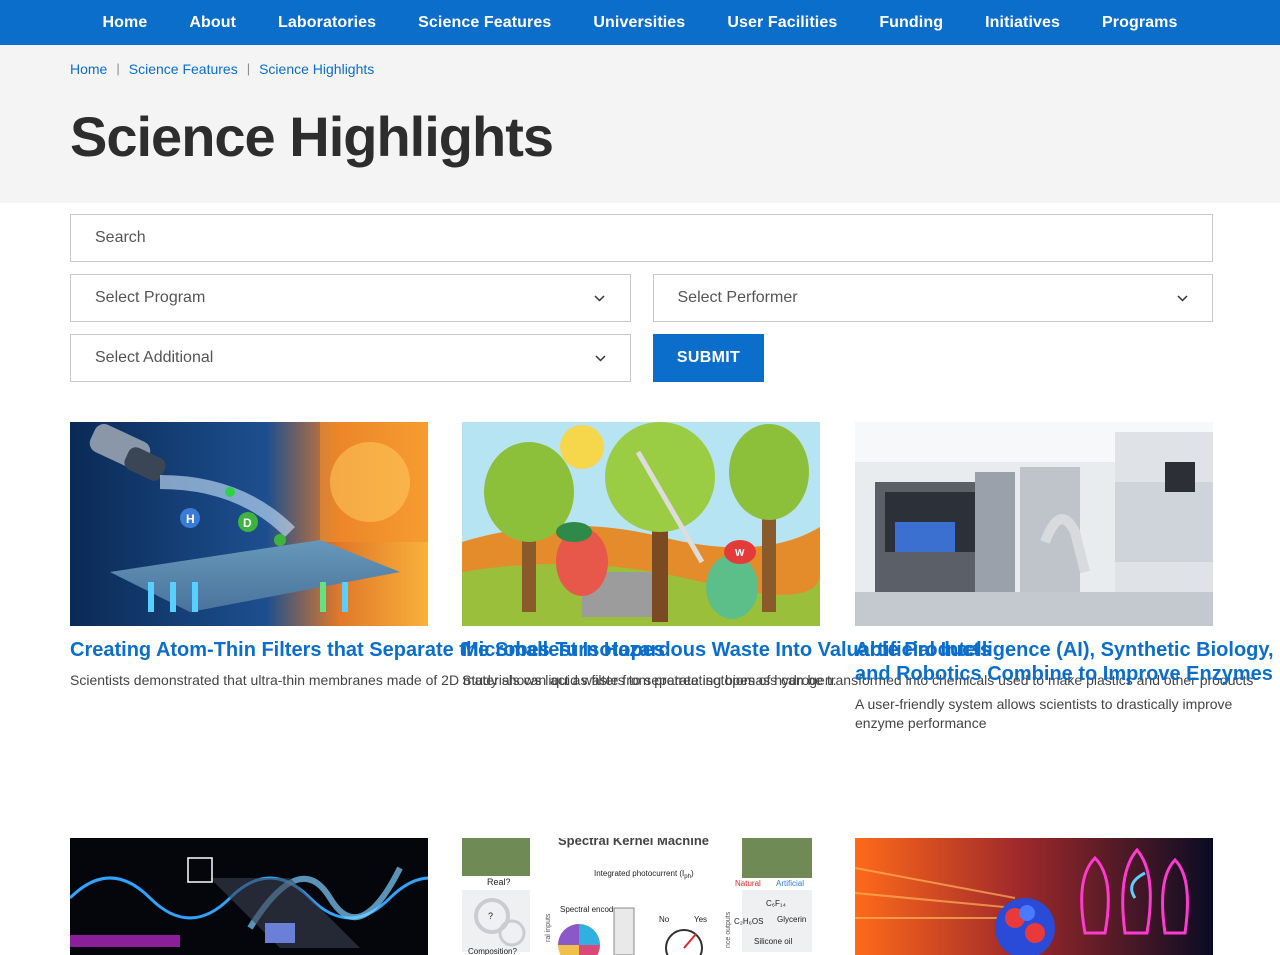 The image size is (1280, 955). What do you see at coordinates (499, 882) in the screenshot?
I see `image-label-real: Real?` at bounding box center [499, 882].